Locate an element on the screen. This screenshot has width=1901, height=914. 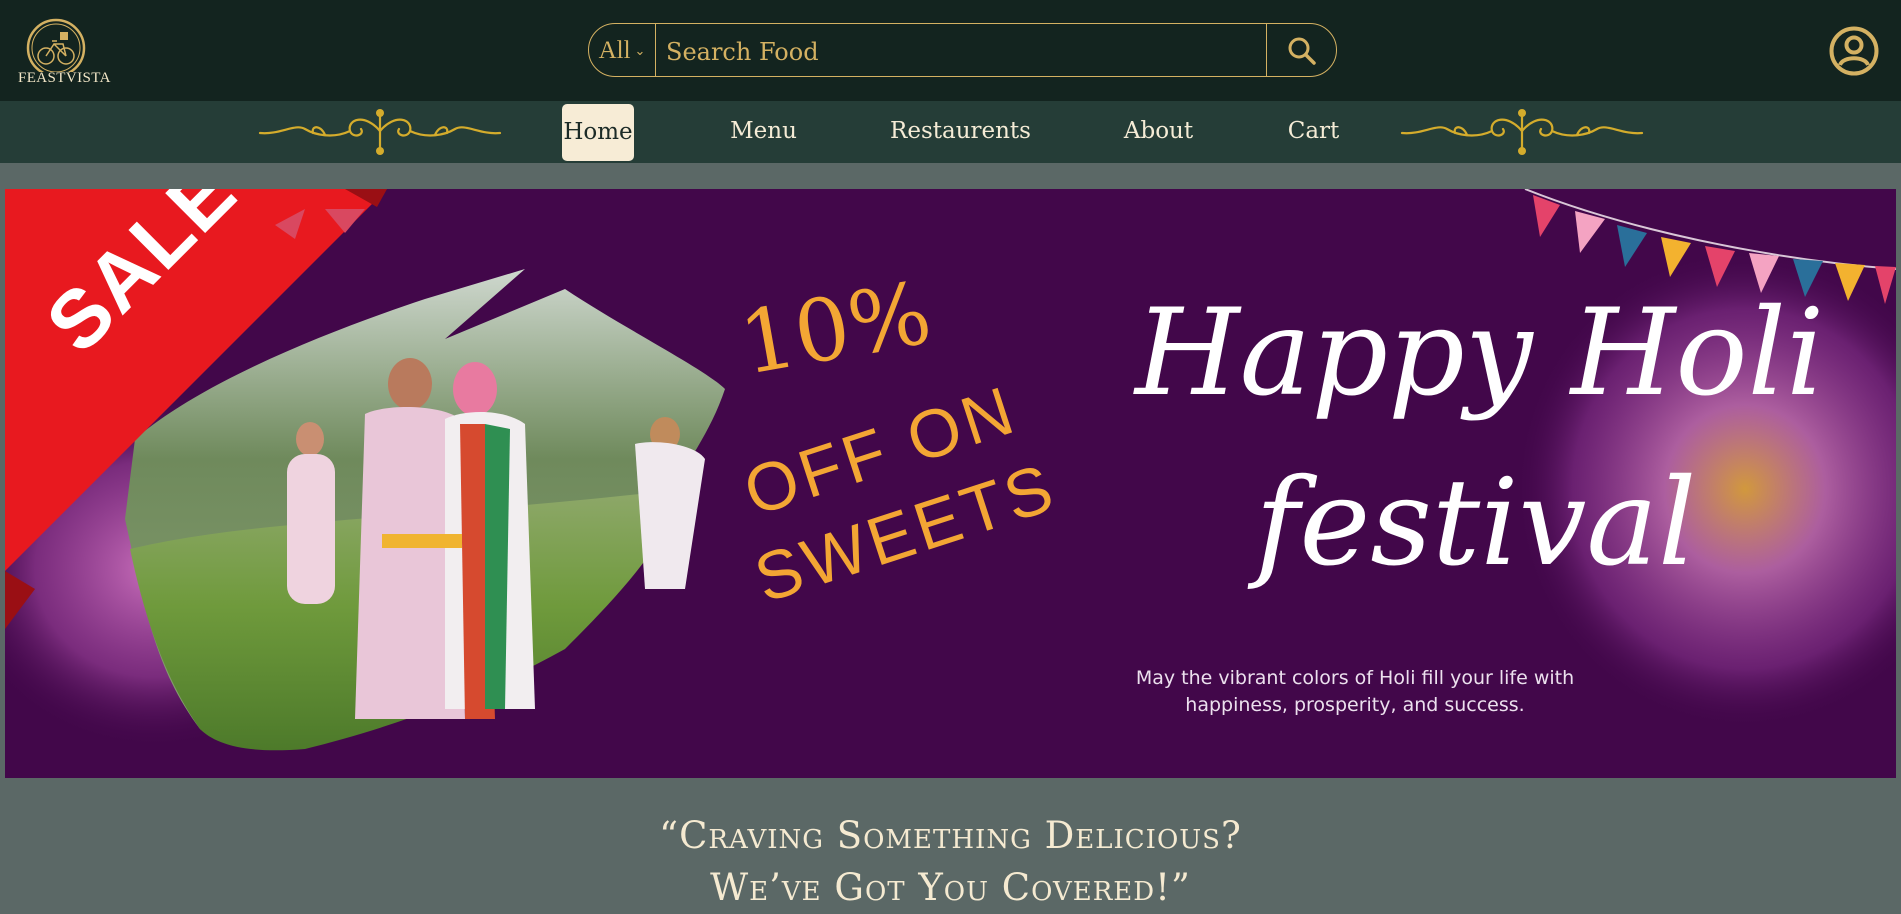
search-input is located at coordinates (956, 52).